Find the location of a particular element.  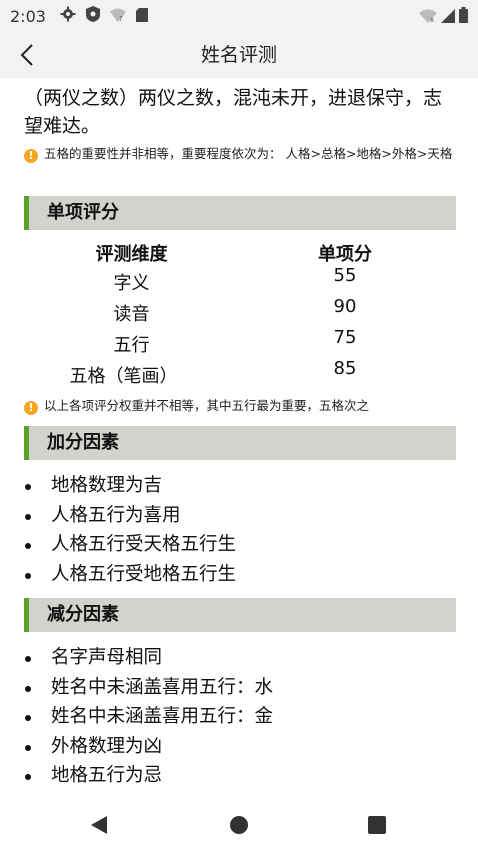

list-item: 人格五行为喜用 is located at coordinates (239, 516).